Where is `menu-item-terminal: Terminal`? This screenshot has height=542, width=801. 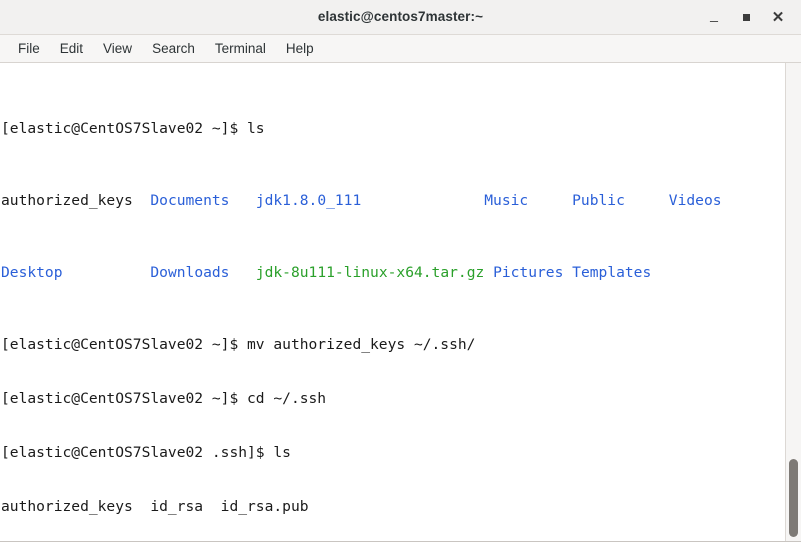
menu-item-terminal: Terminal is located at coordinates (240, 48).